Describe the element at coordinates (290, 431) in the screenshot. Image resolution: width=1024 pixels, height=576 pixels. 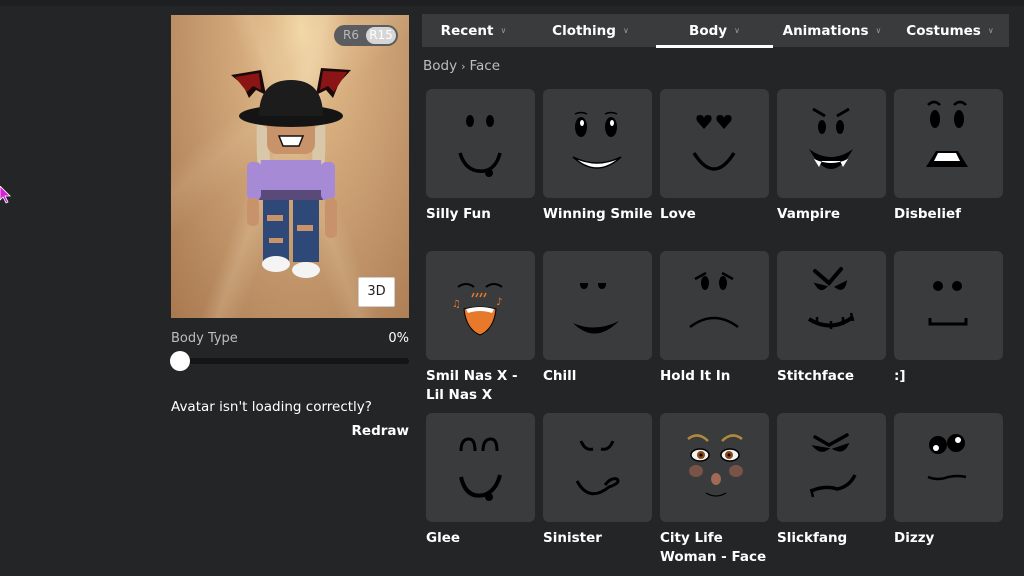
I see `redraw-link: Redraw` at that location.